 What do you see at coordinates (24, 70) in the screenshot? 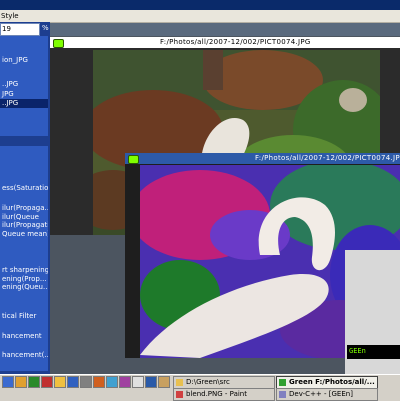
I see `file-item` at bounding box center [24, 70].